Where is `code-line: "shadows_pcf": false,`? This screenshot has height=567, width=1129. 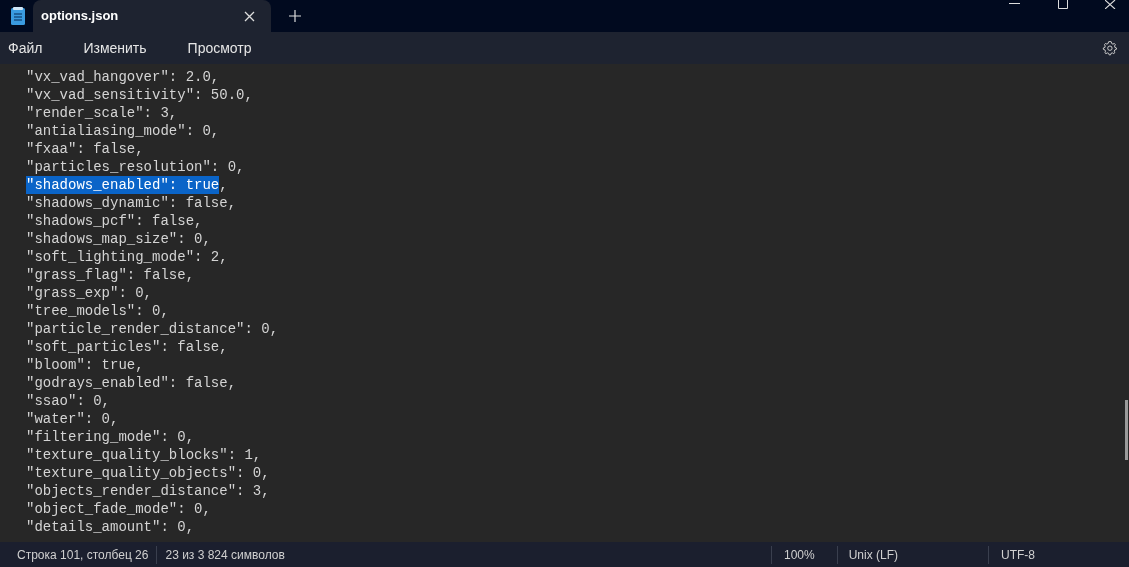 code-line: "shadows_pcf": false, is located at coordinates (114, 221).